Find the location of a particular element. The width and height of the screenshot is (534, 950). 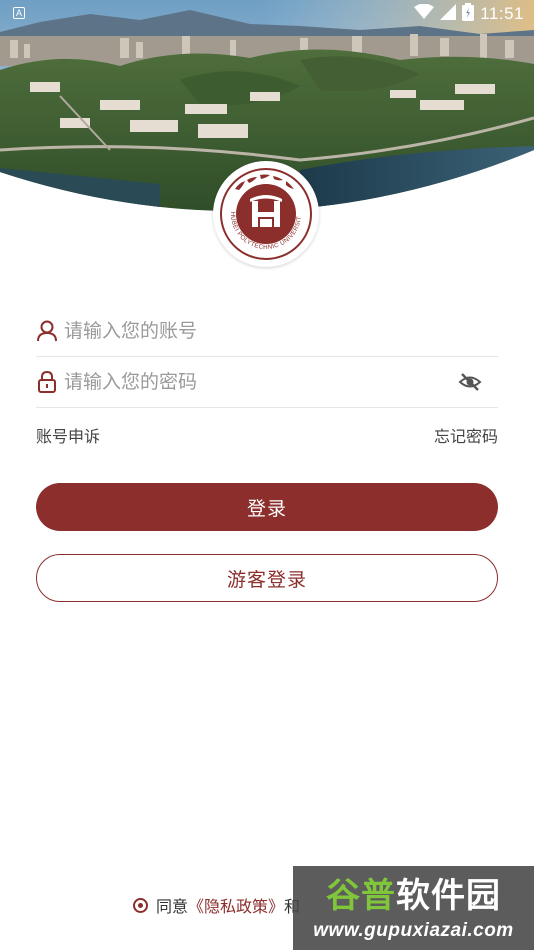

privacy-agreement: 同意 《隐私政策》 和 is located at coordinates (216, 905).